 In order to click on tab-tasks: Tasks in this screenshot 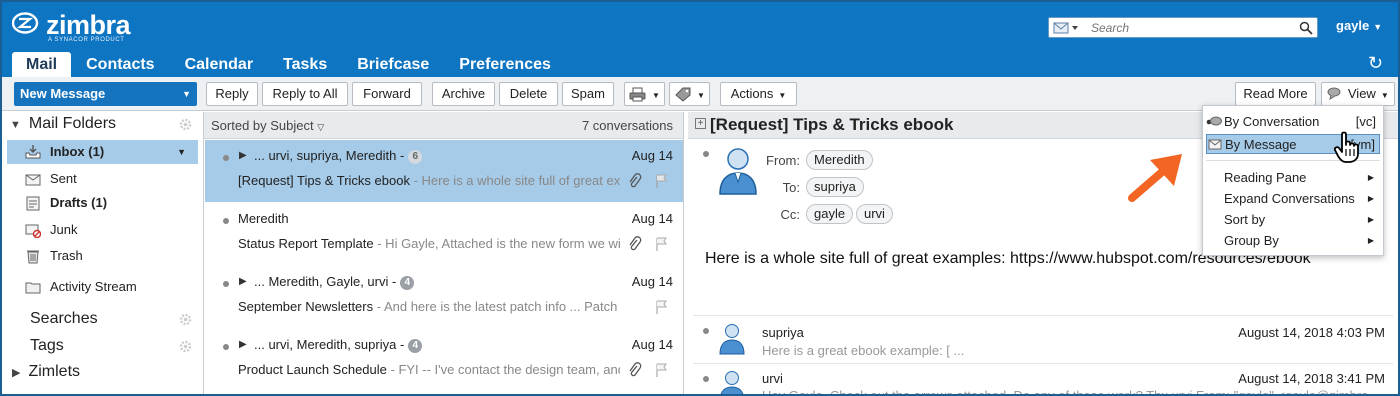, I will do `click(305, 64)`.